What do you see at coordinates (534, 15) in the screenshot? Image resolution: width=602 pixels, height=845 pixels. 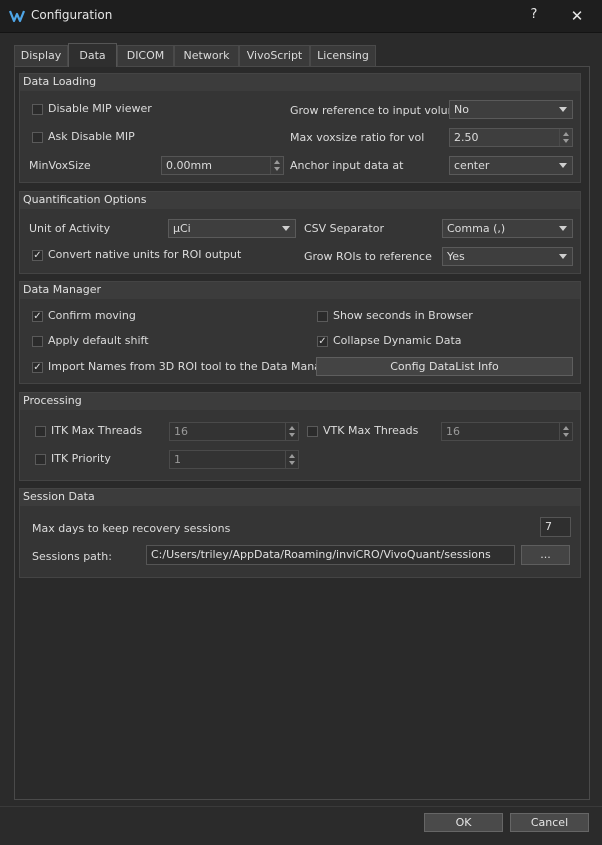 I see `help-button: ?` at bounding box center [534, 15].